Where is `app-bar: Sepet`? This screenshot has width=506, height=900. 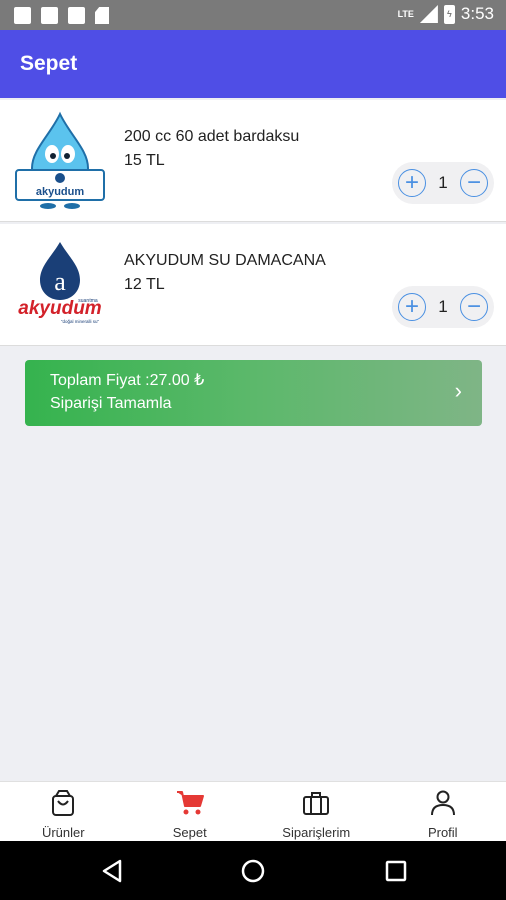 app-bar: Sepet is located at coordinates (253, 64).